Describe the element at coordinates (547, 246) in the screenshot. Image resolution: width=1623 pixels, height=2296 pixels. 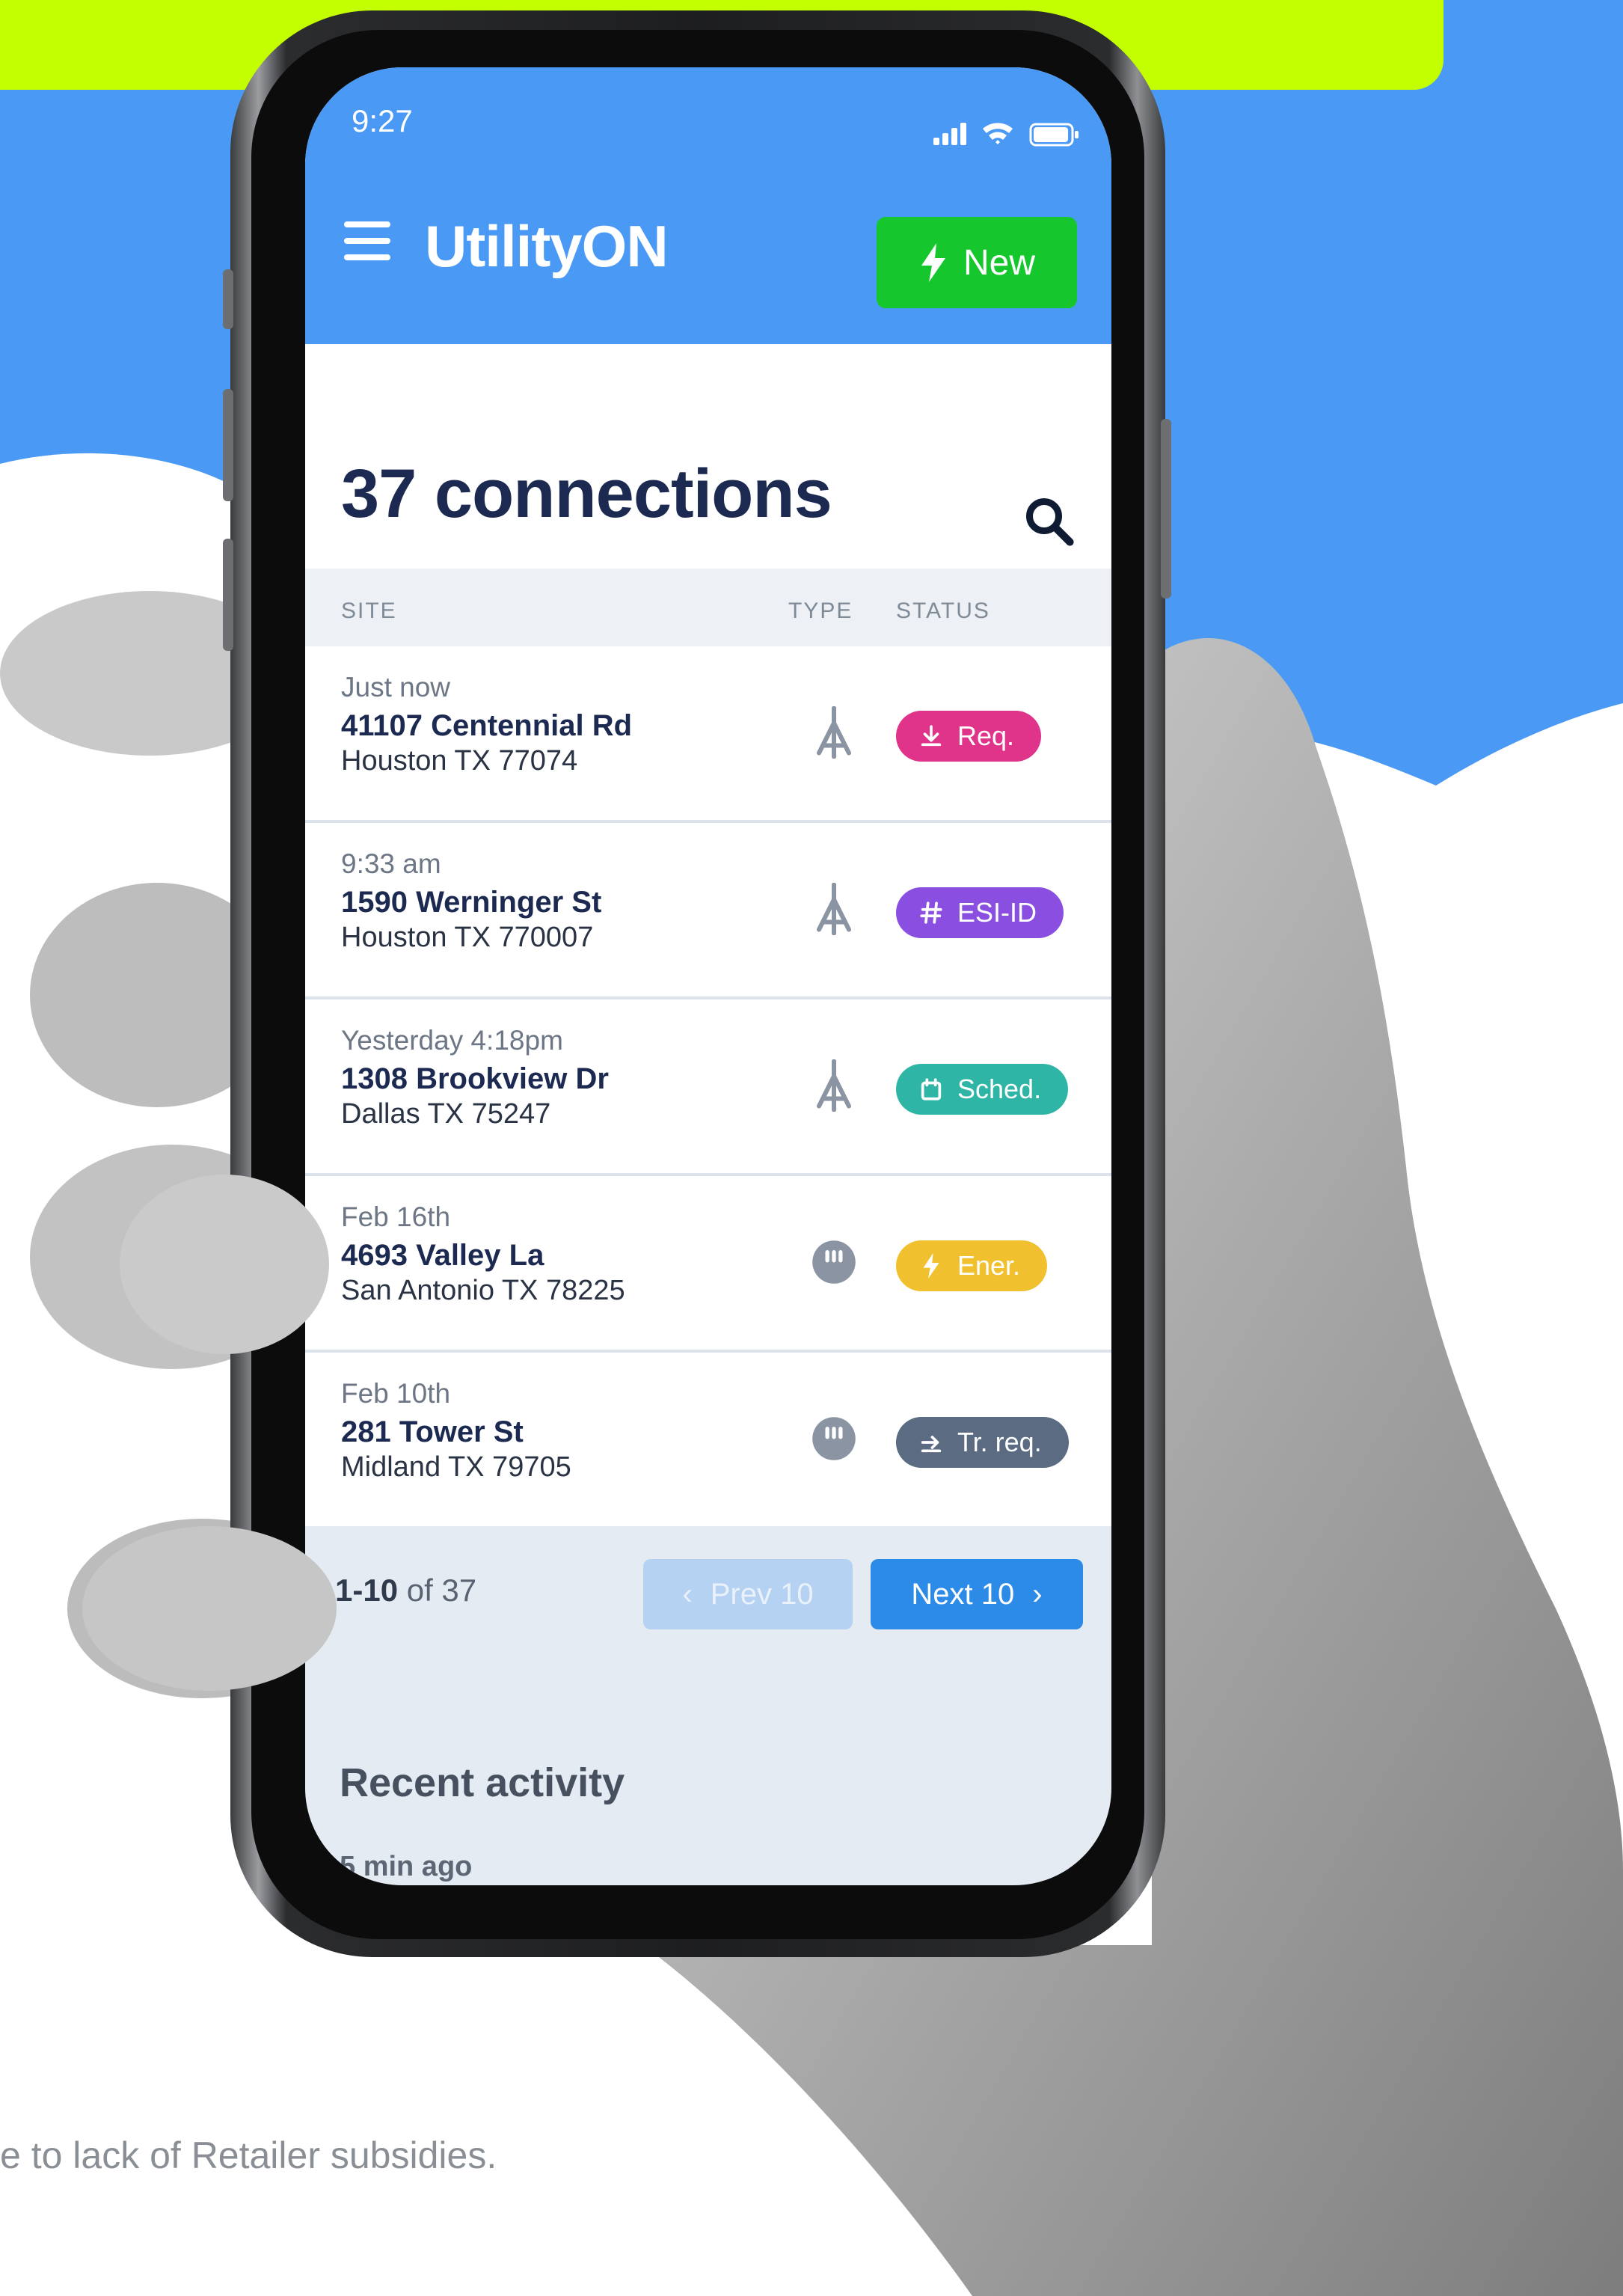
I see `app-logo: UtilityON` at that location.